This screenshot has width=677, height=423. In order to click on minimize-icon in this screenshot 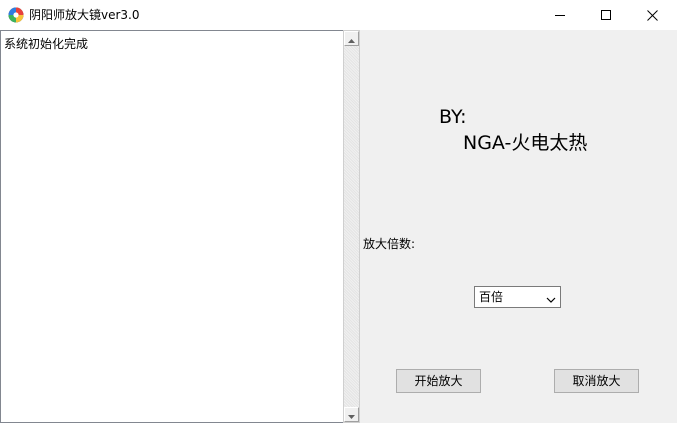, I will do `click(560, 15)`.